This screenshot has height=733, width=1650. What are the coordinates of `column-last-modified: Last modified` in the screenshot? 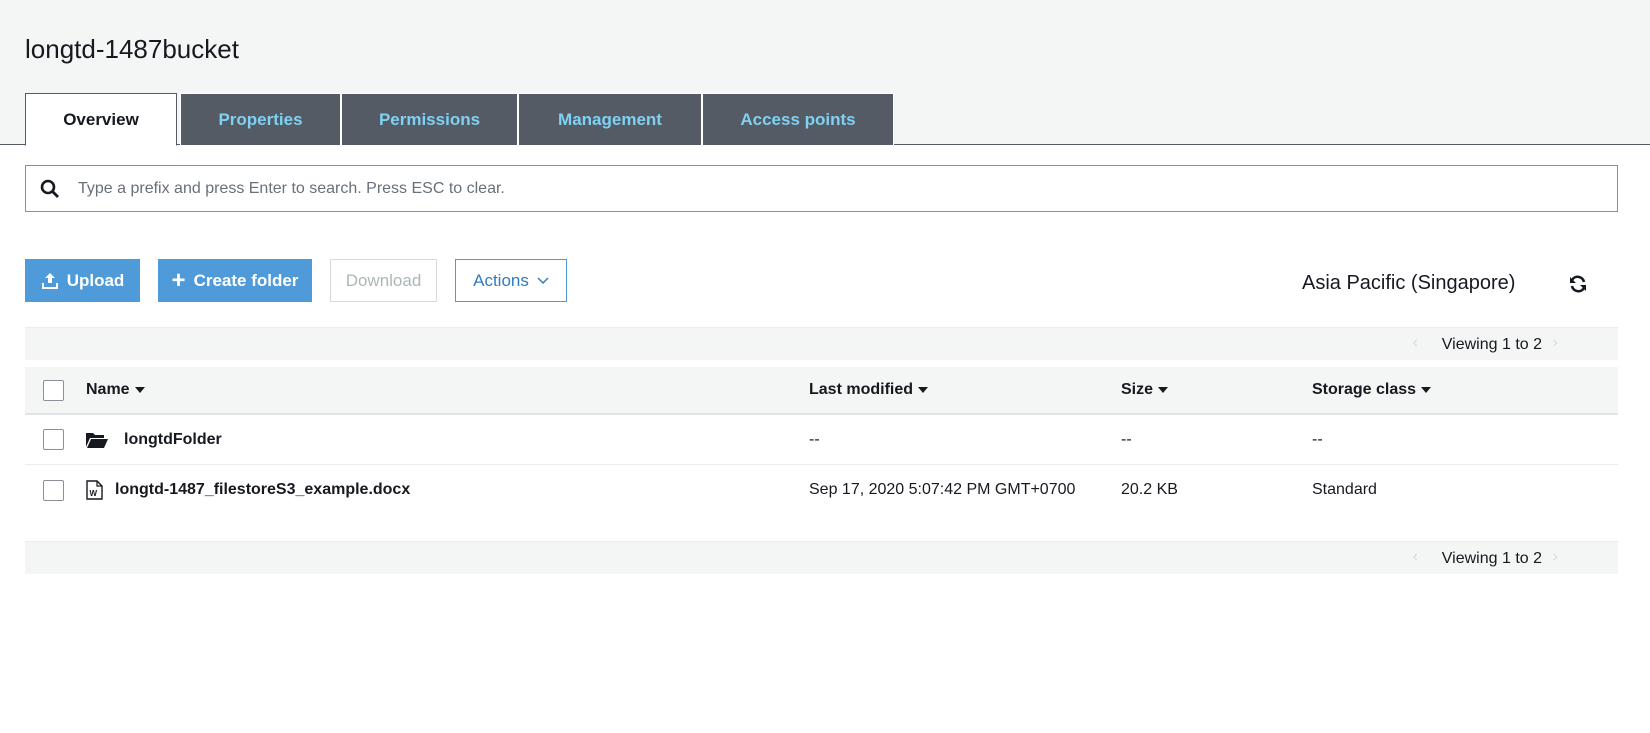 It's located at (869, 390).